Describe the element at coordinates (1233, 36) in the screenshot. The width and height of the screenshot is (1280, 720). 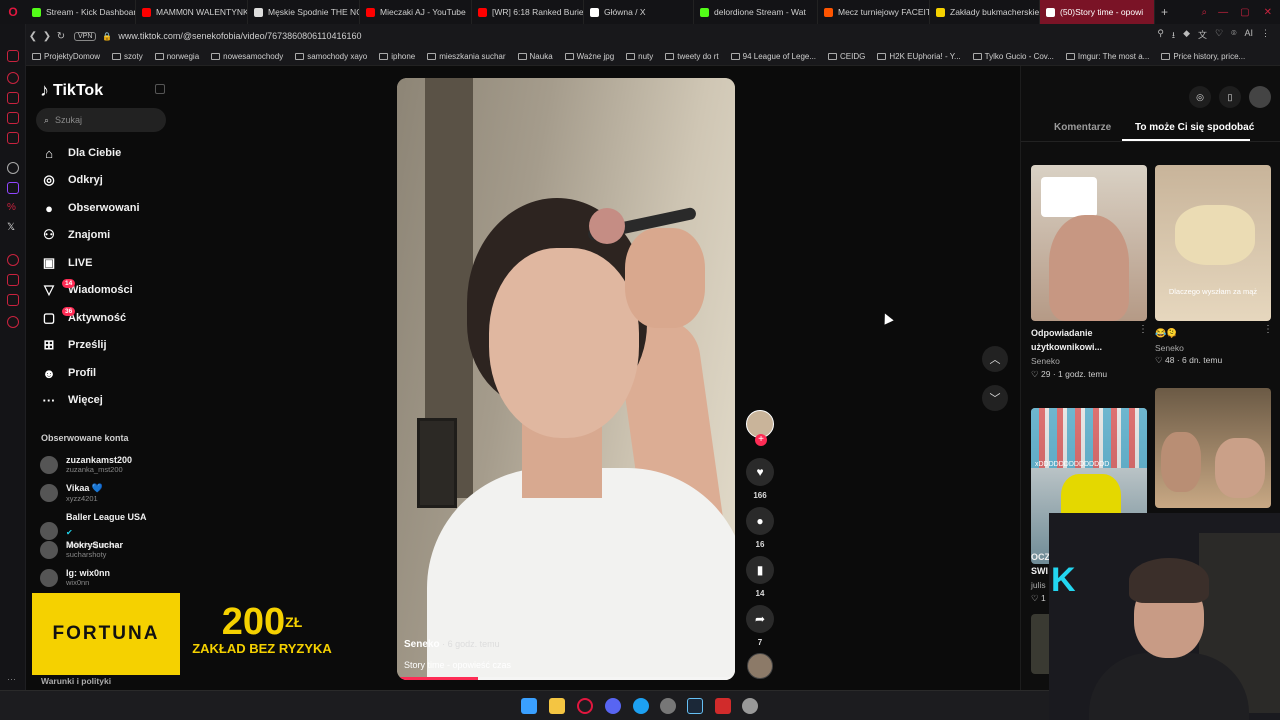
I see `camera-icon: ⌾` at that location.